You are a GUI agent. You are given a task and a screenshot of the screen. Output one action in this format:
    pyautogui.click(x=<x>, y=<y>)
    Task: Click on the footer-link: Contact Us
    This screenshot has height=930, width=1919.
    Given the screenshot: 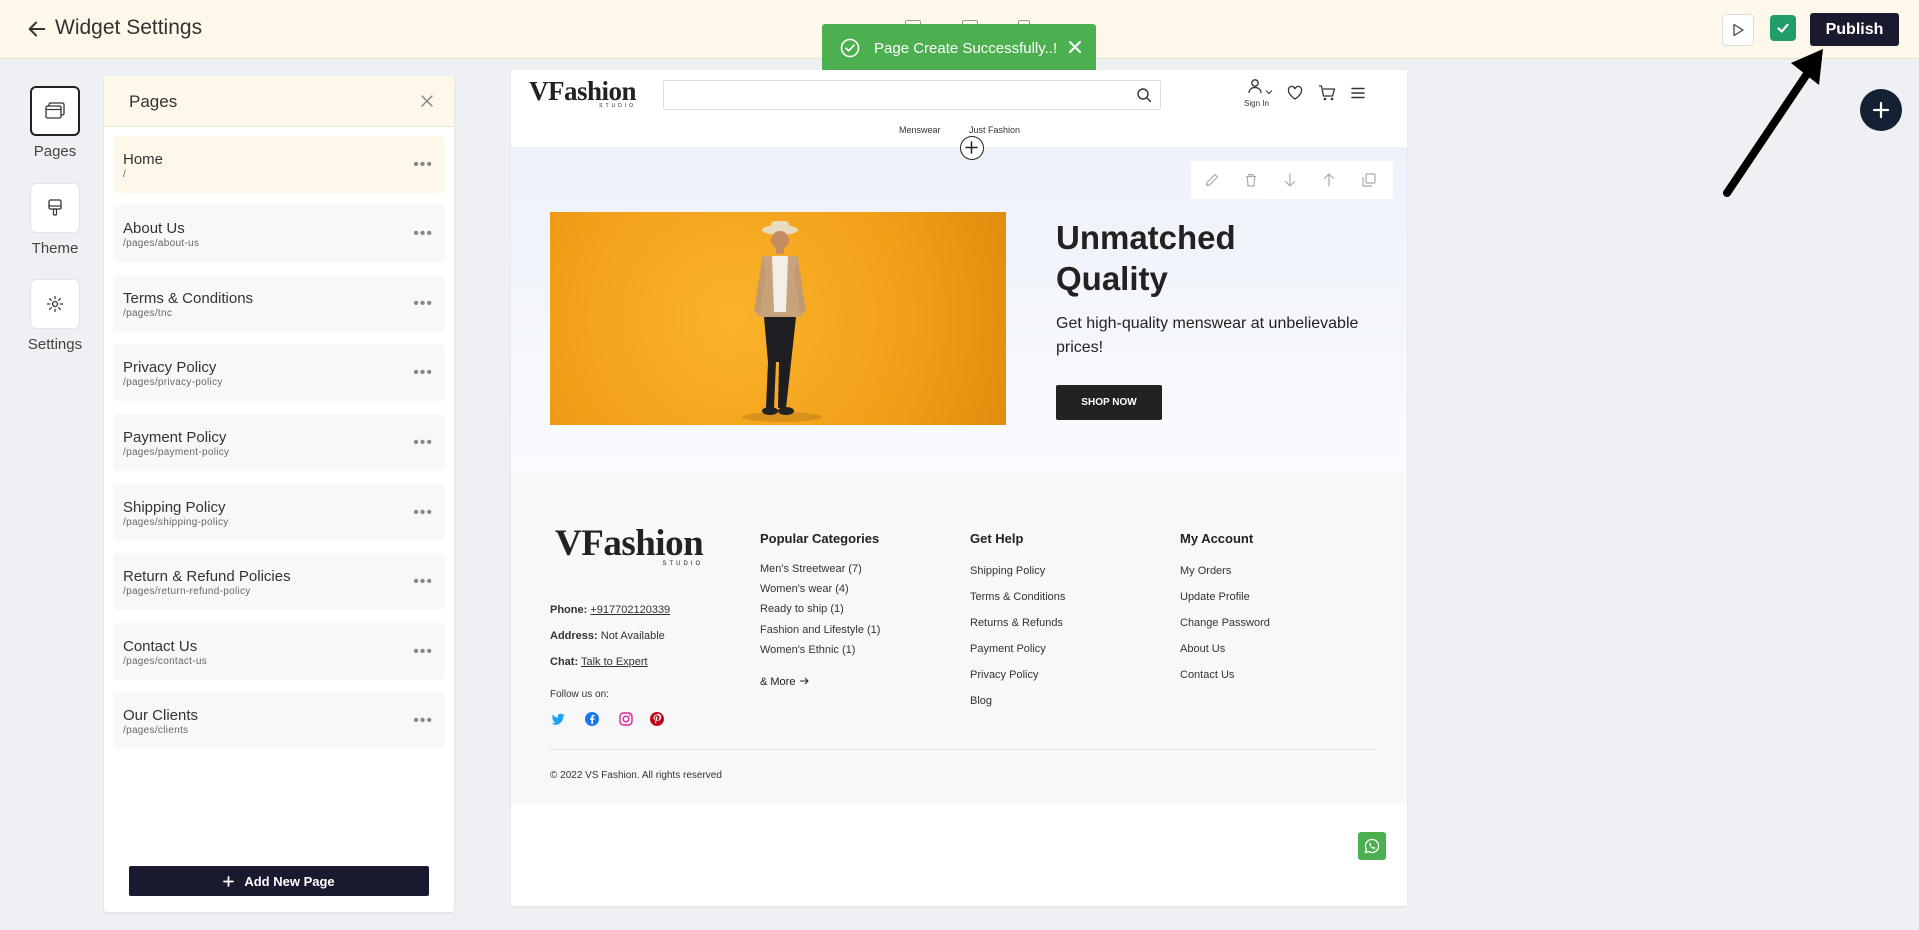 What is the action you would take?
    pyautogui.click(x=1207, y=675)
    